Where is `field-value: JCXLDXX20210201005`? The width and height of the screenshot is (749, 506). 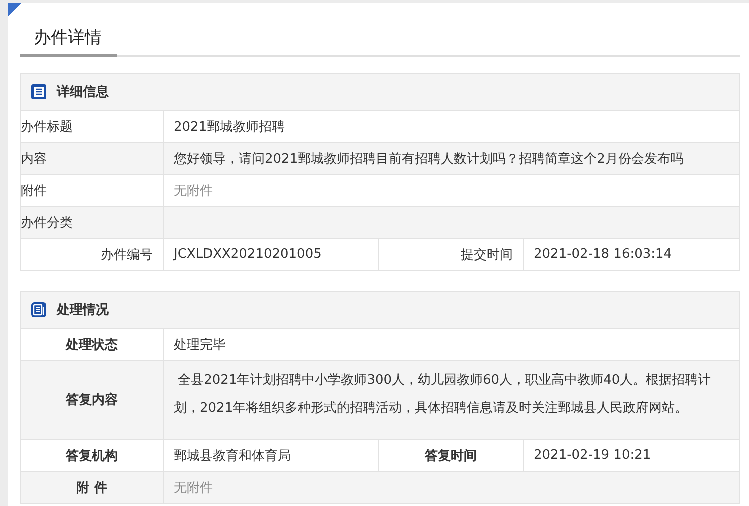
field-value: JCXLDXX20210201005 is located at coordinates (271, 254).